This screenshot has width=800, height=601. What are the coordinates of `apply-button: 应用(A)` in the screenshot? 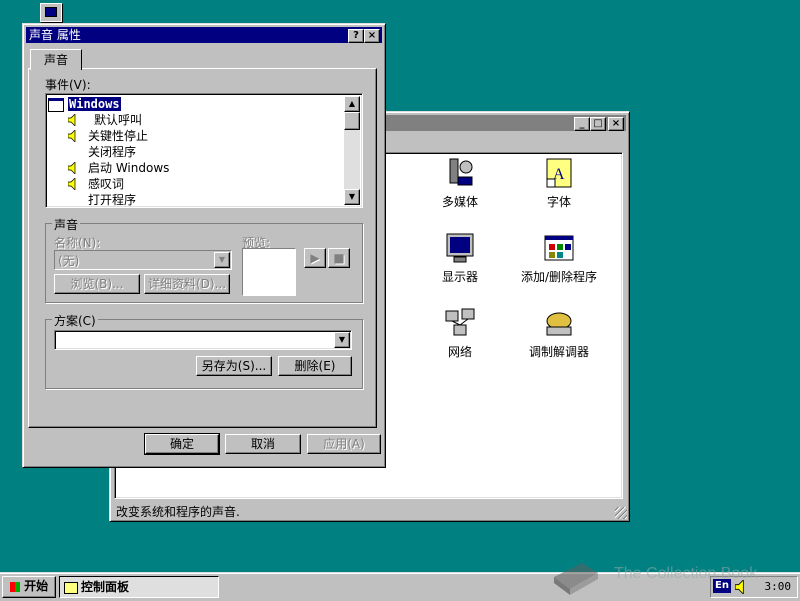 It's located at (344, 444).